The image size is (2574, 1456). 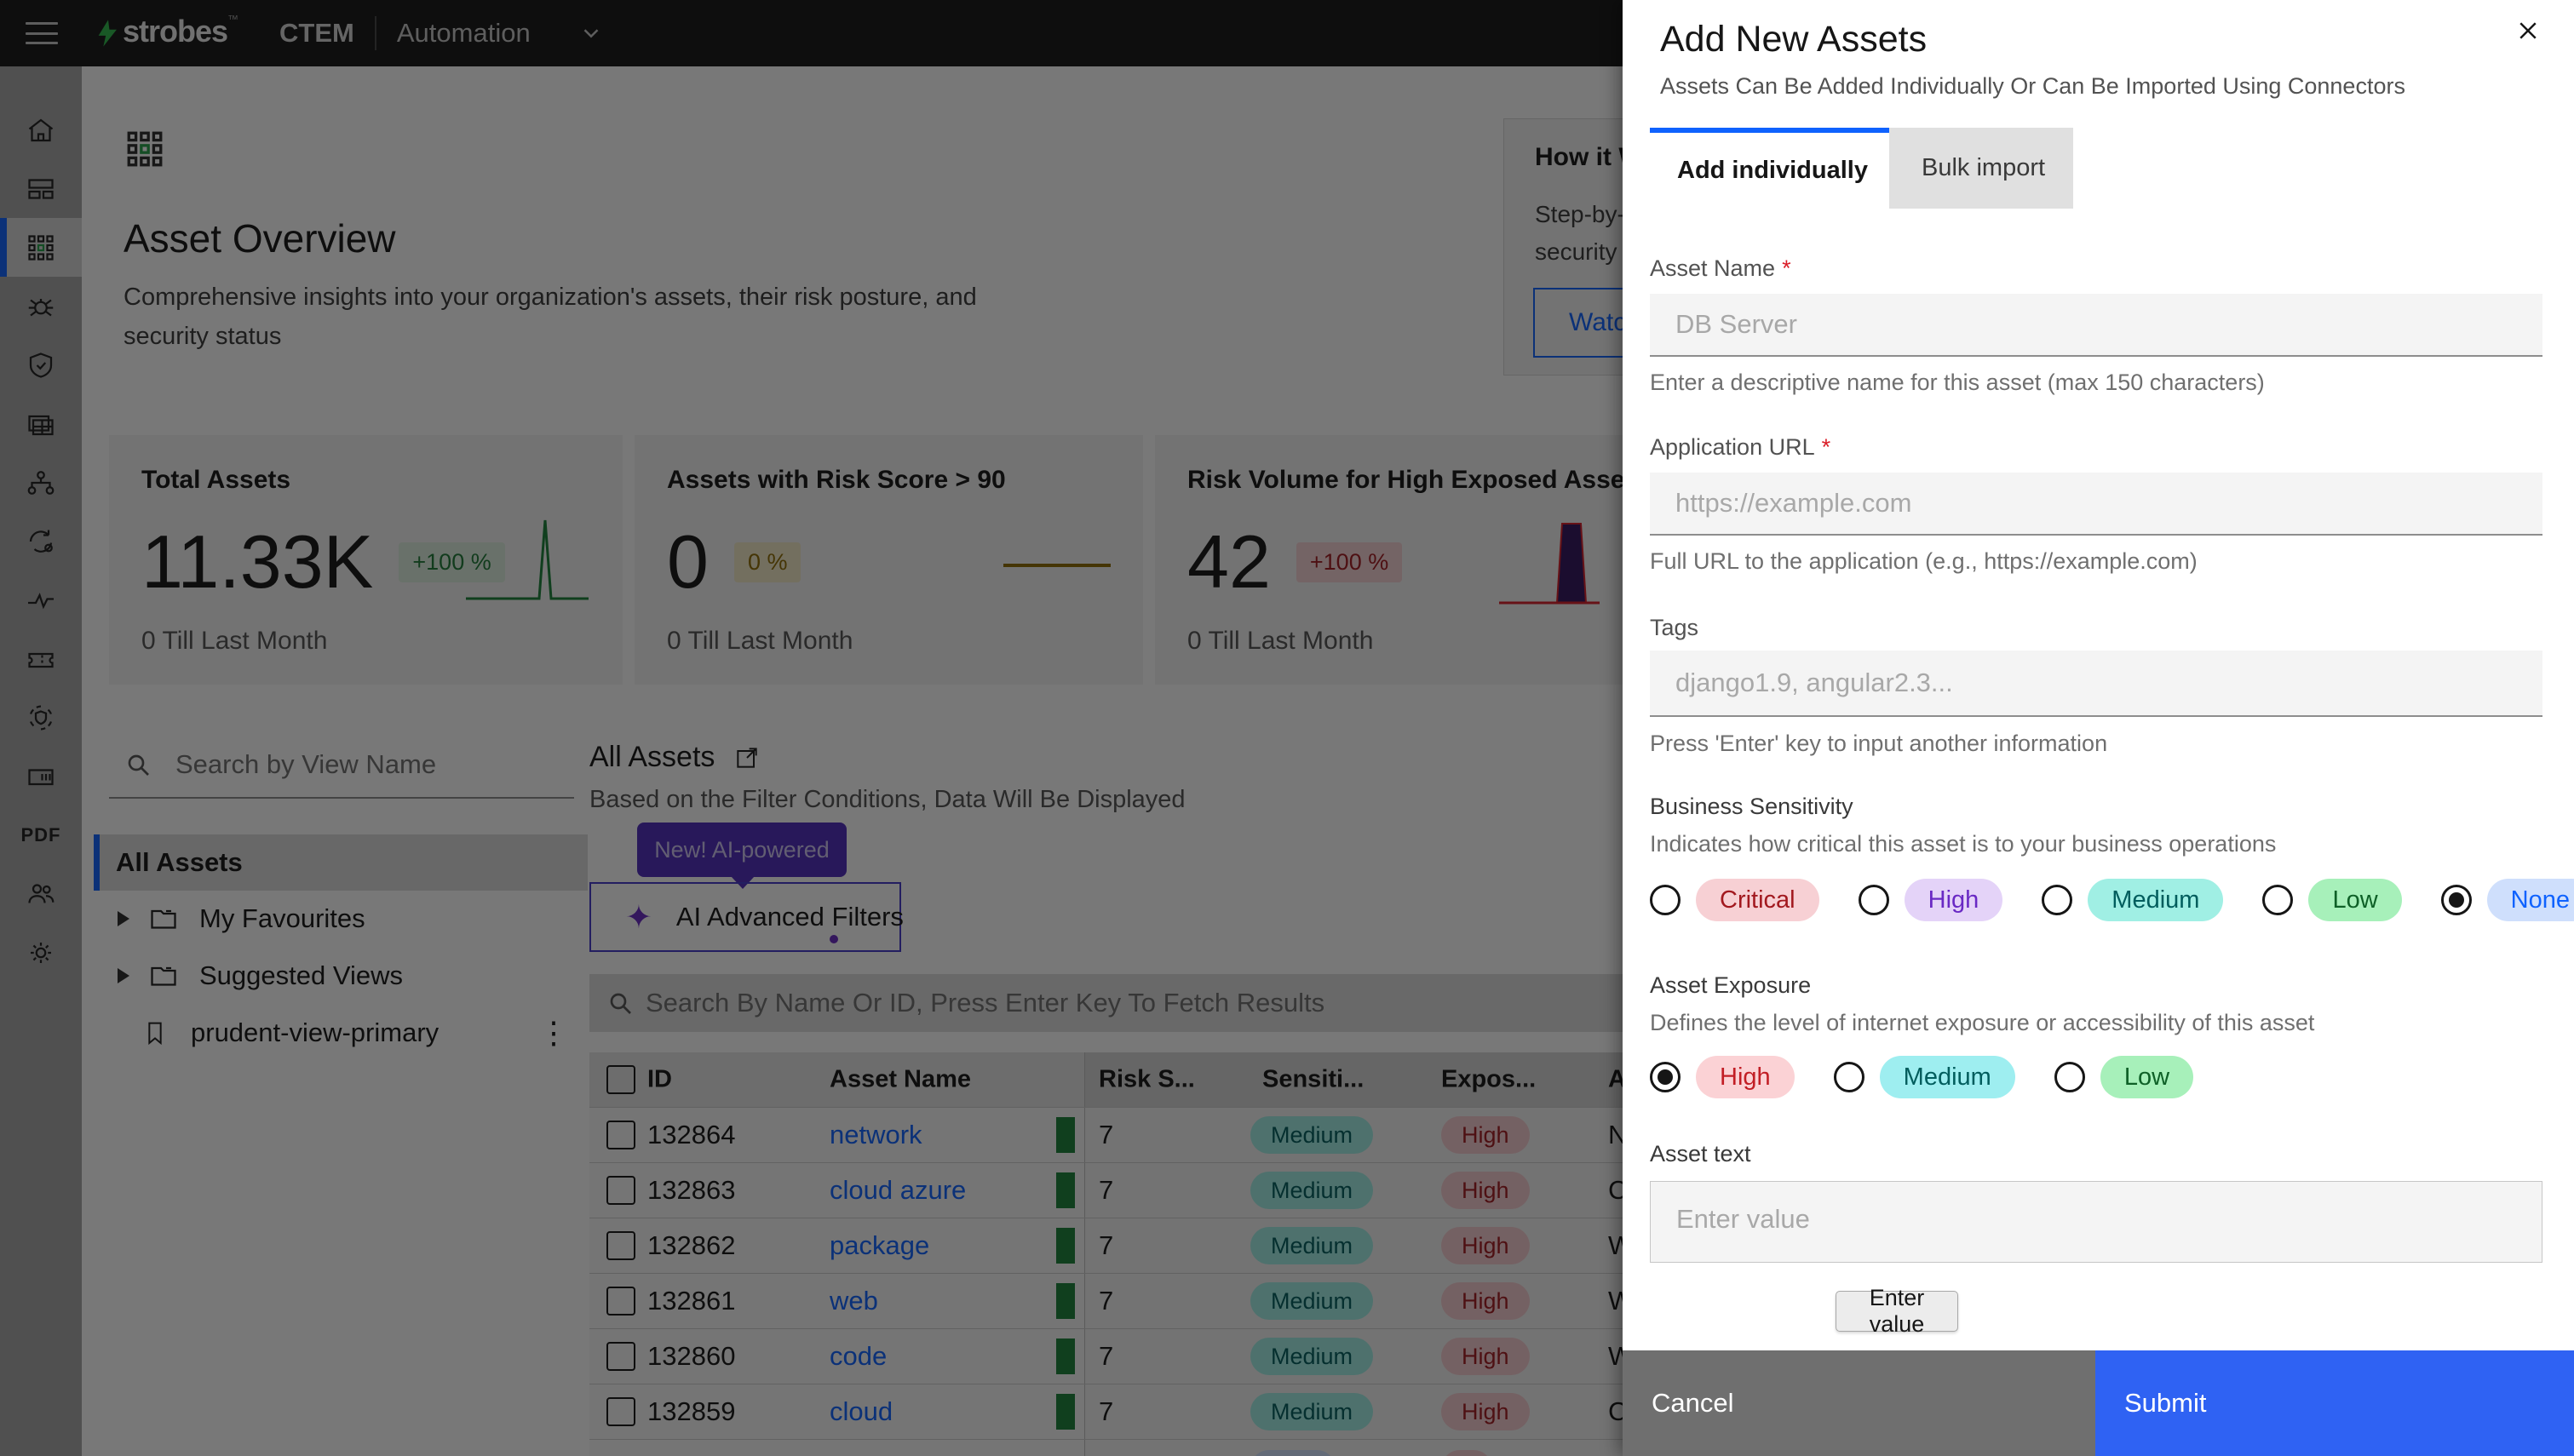 What do you see at coordinates (1758, 900) in the screenshot?
I see `radio-pill-label: Critical` at bounding box center [1758, 900].